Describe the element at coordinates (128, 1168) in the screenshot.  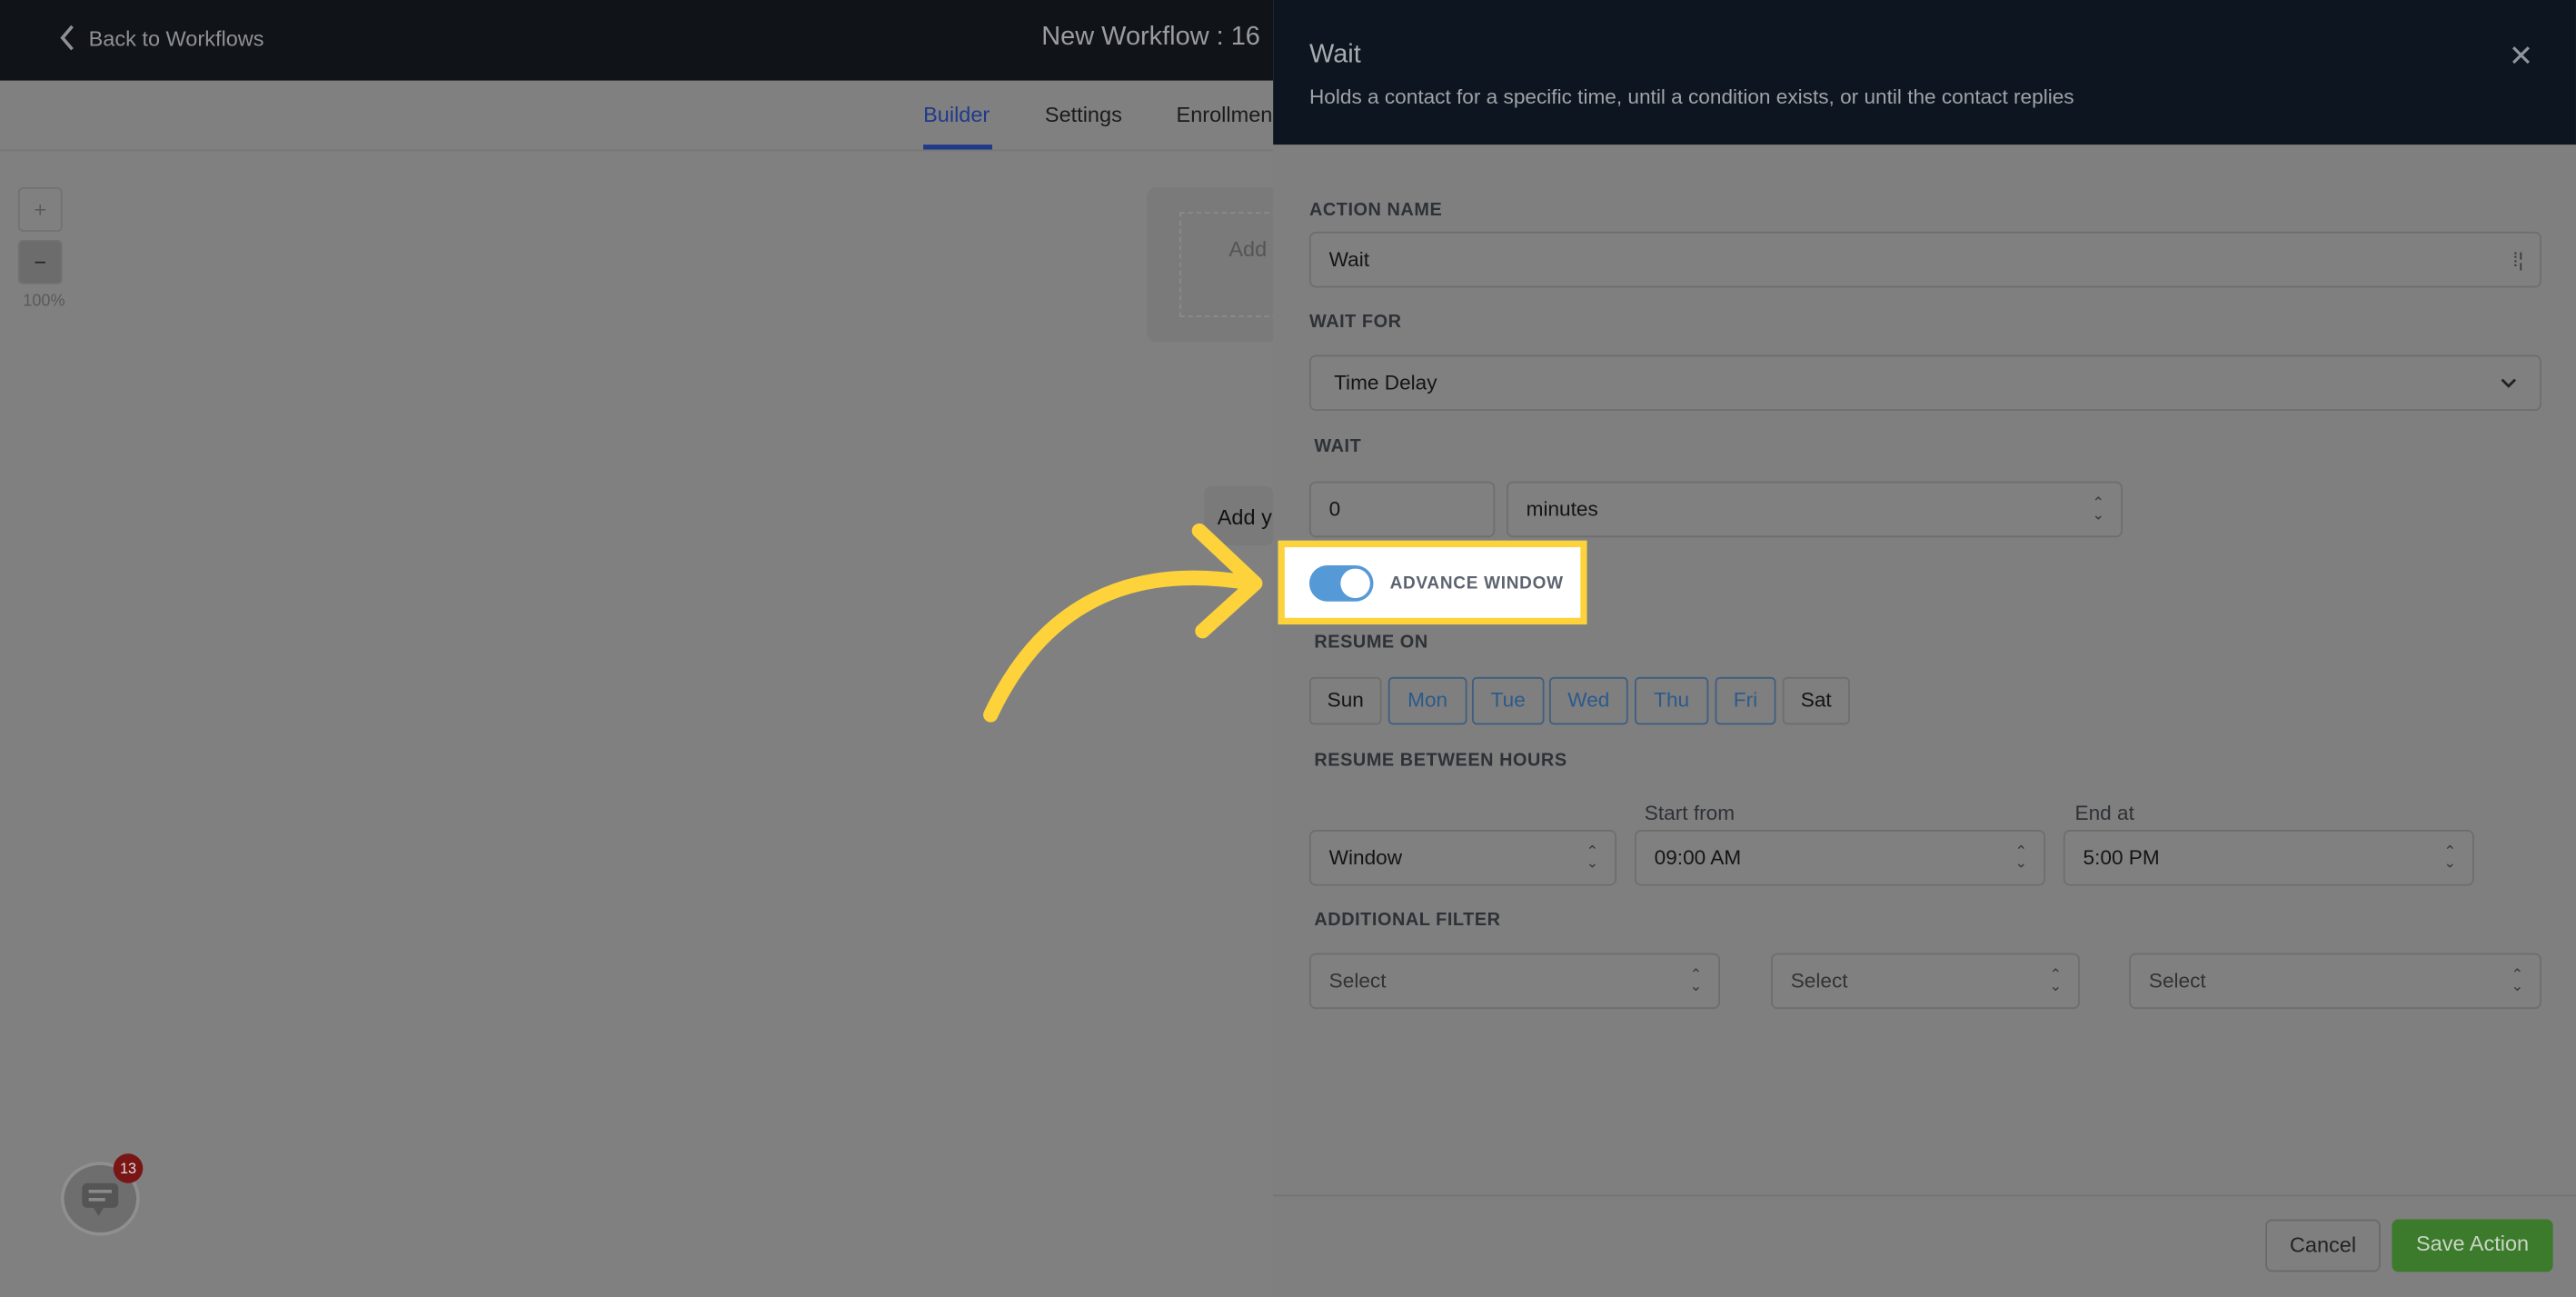
I see `notification-badge: 13` at that location.